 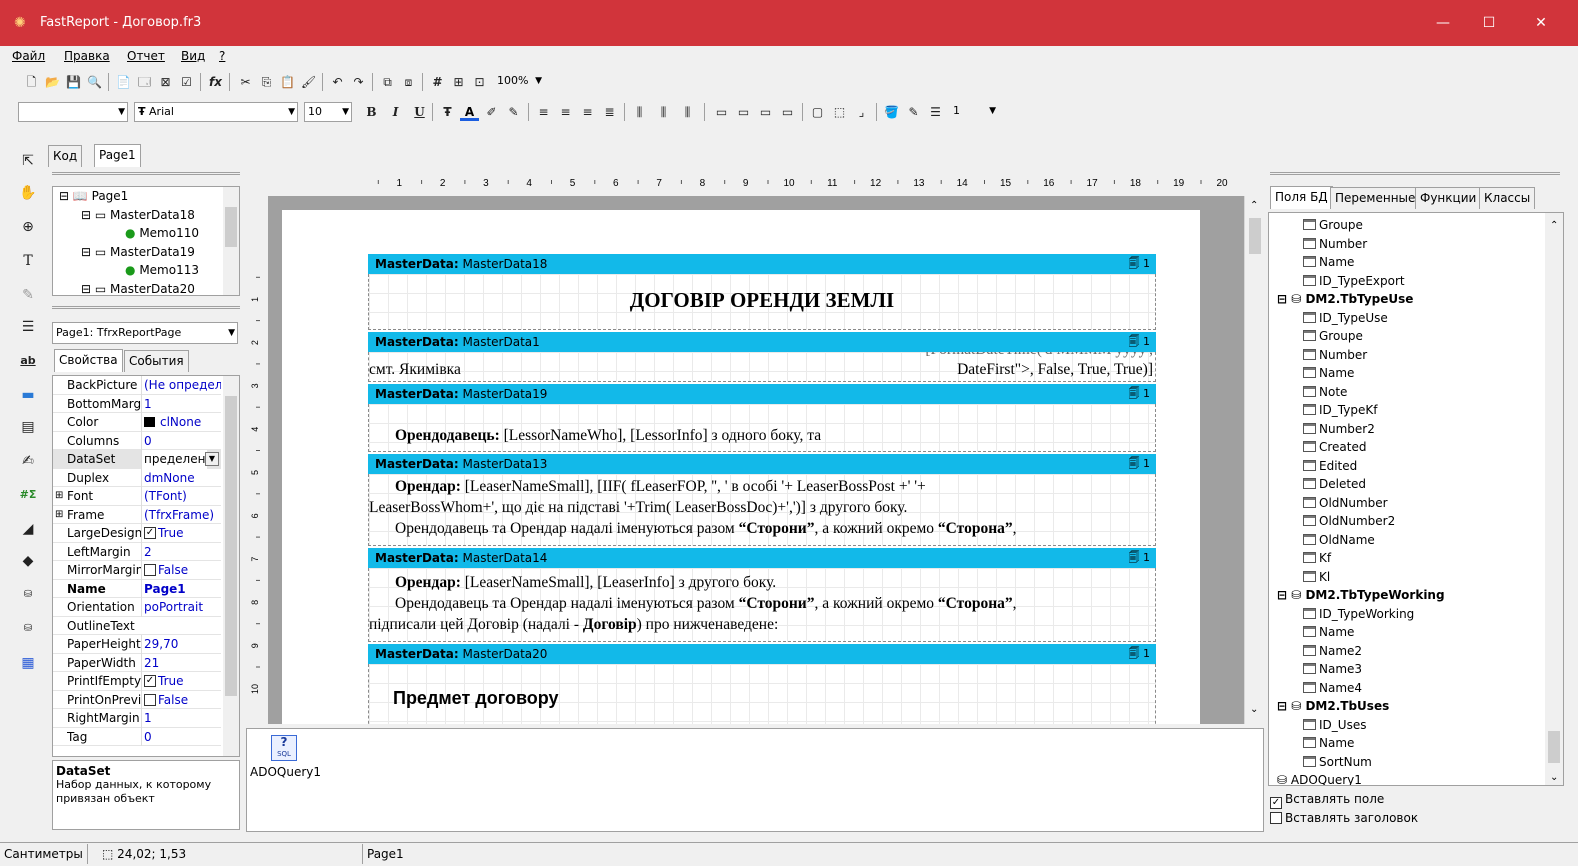 What do you see at coordinates (193, 56) in the screenshot?
I see `menu-view: Вид` at bounding box center [193, 56].